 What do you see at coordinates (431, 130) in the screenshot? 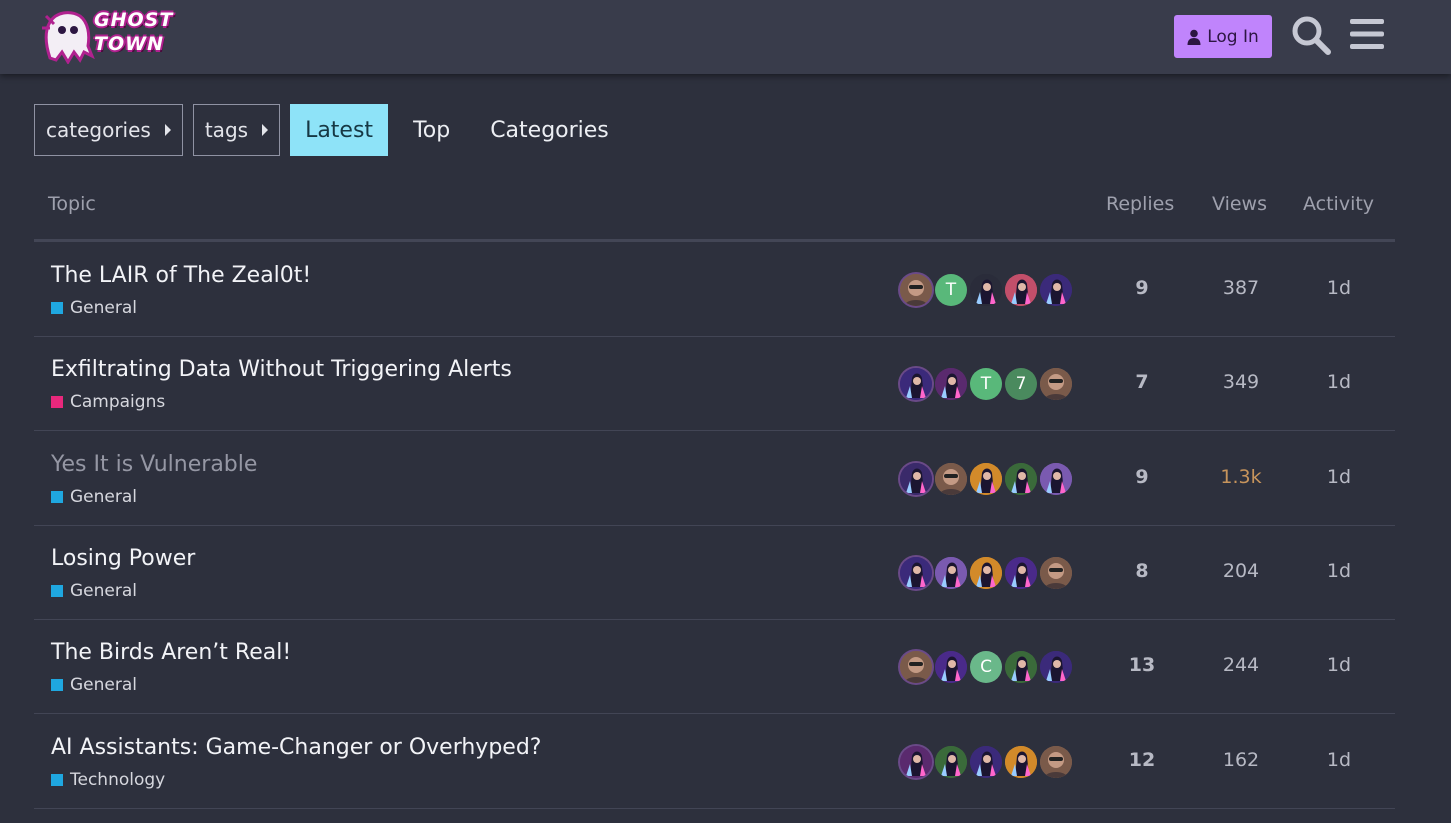
I see `tab-top: Top` at bounding box center [431, 130].